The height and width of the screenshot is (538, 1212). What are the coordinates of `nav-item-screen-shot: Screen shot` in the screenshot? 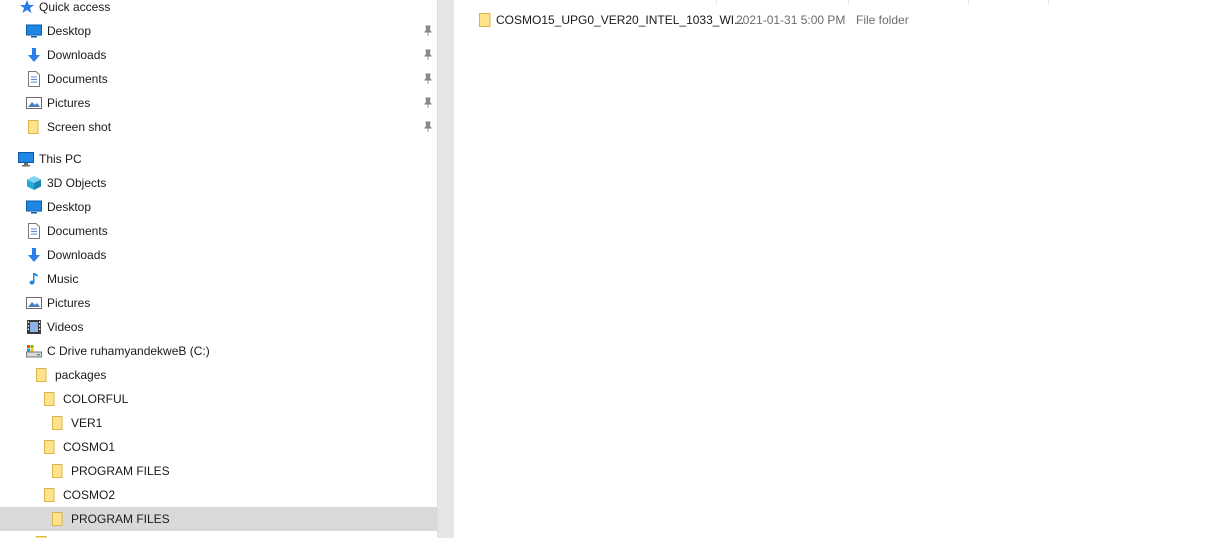 It's located at (218, 127).